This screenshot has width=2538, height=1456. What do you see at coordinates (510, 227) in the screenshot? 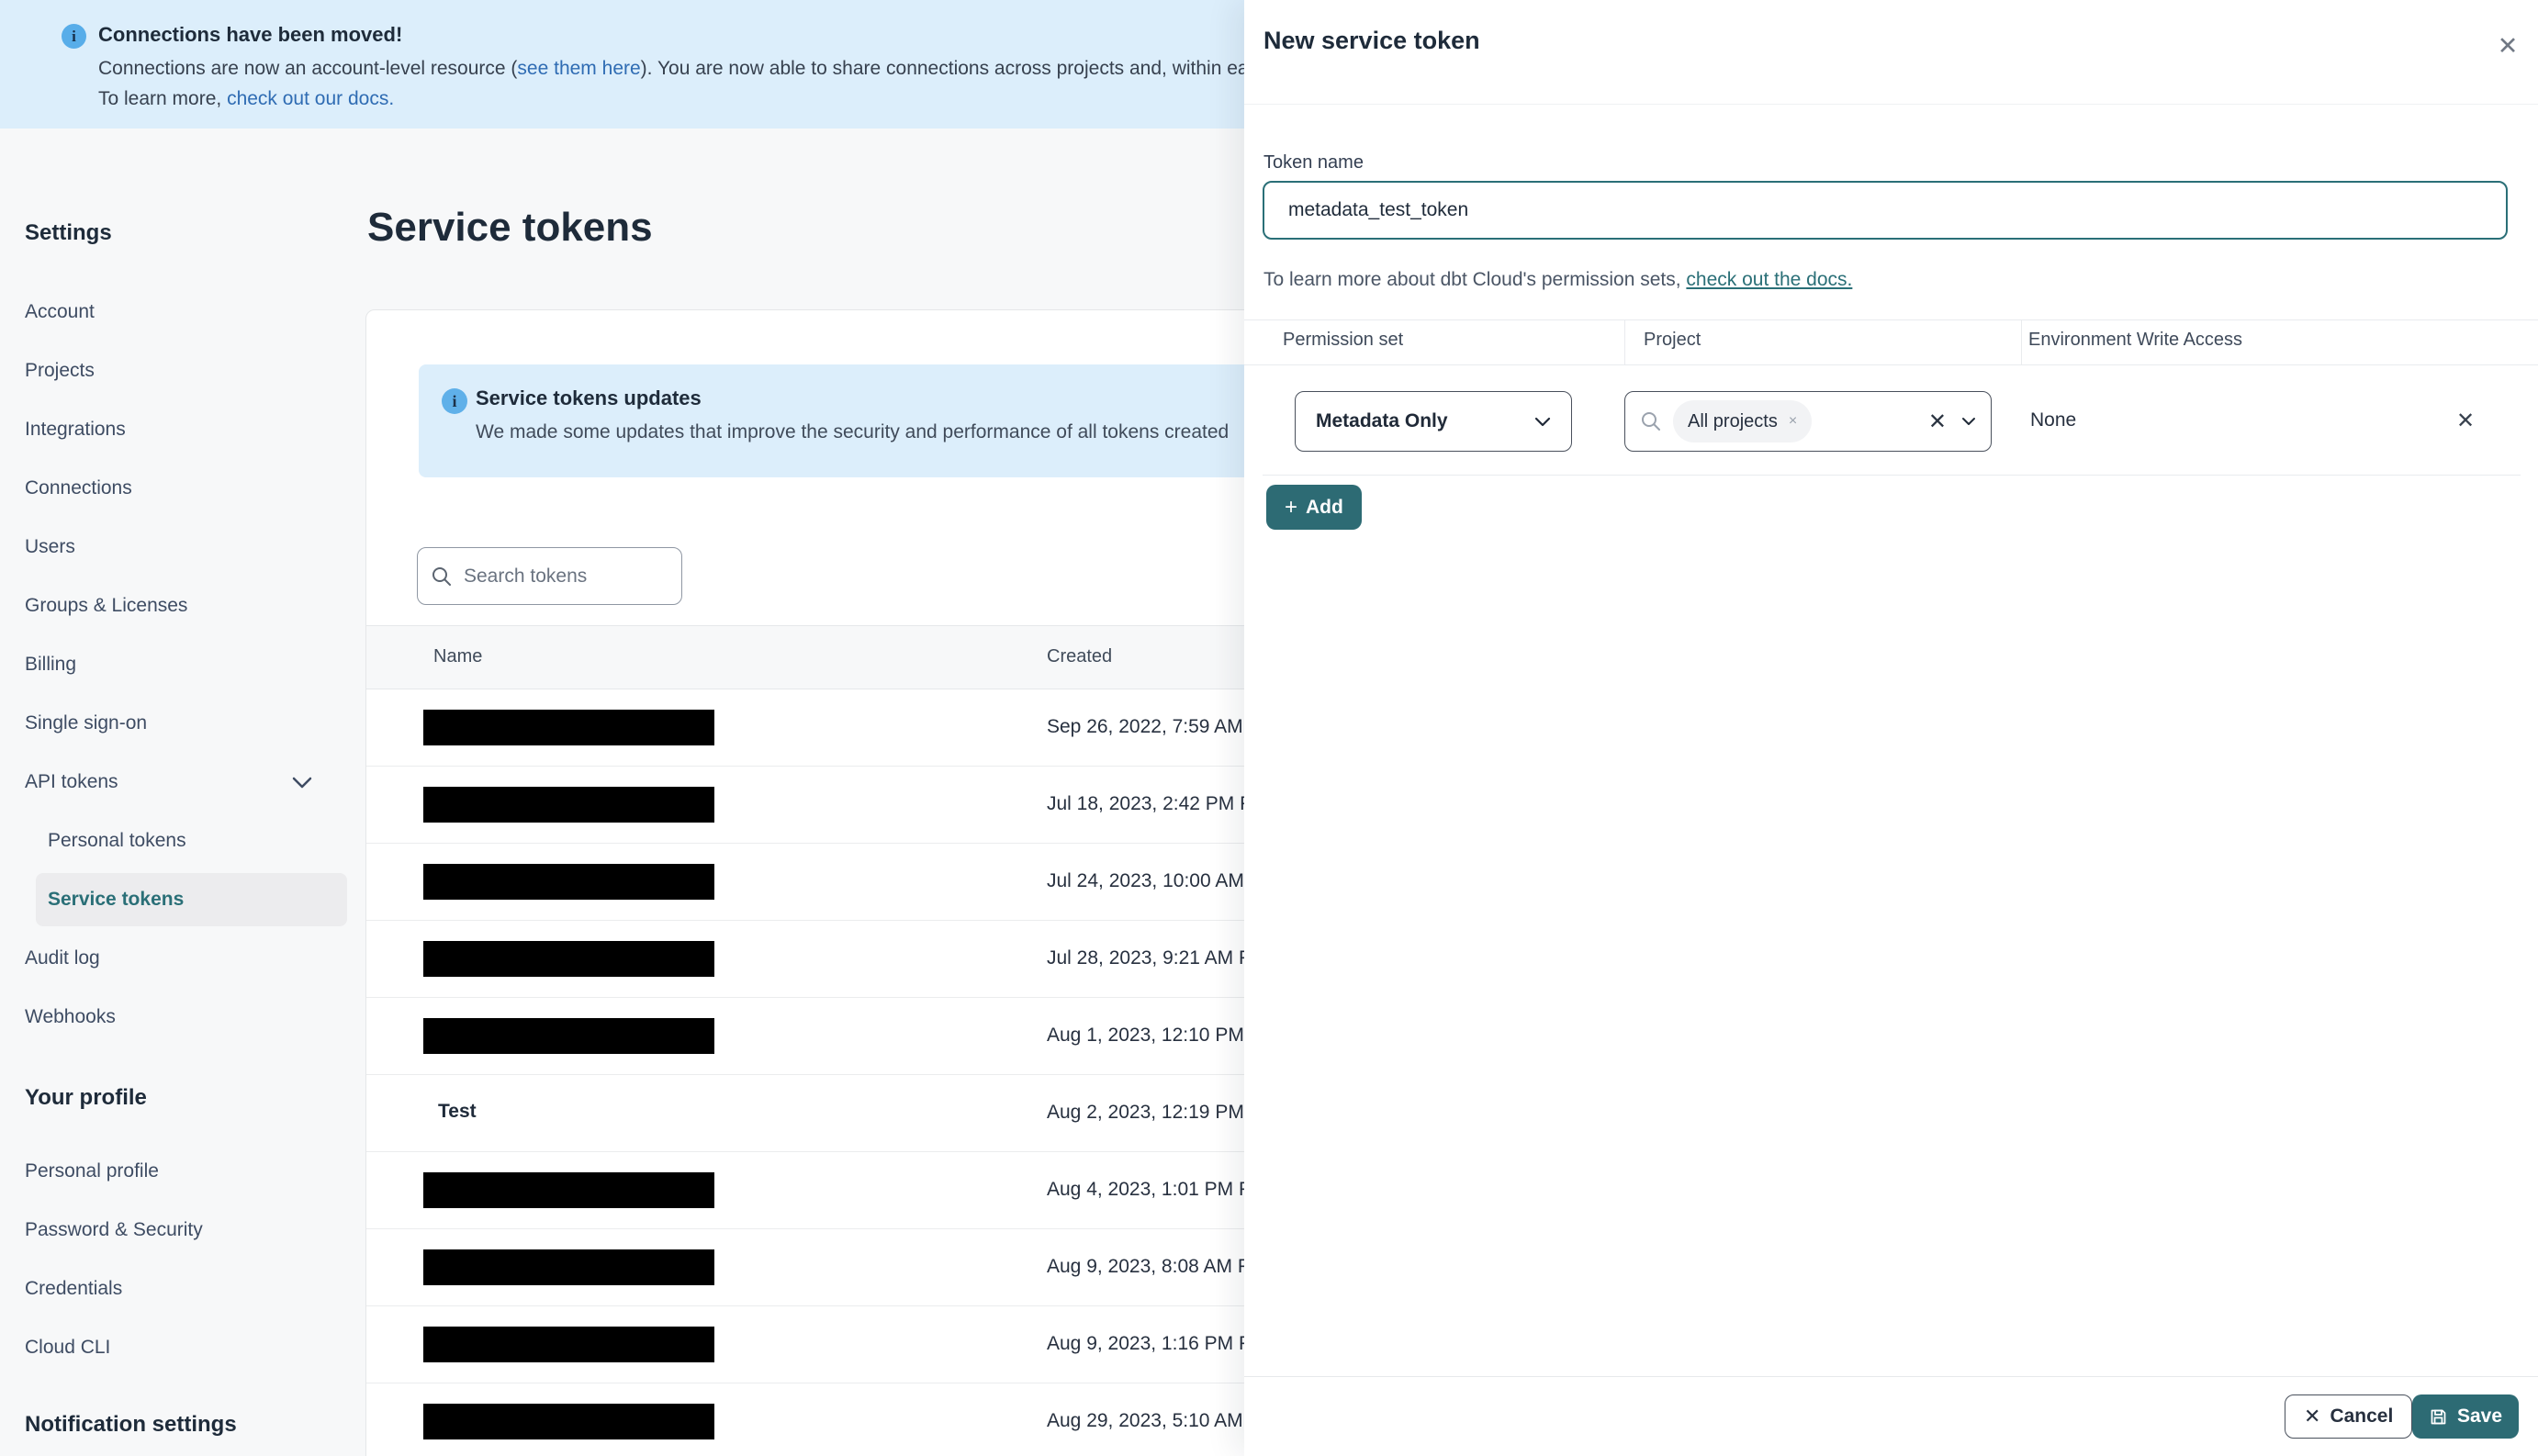
I see `page-title: Service tokens` at bounding box center [510, 227].